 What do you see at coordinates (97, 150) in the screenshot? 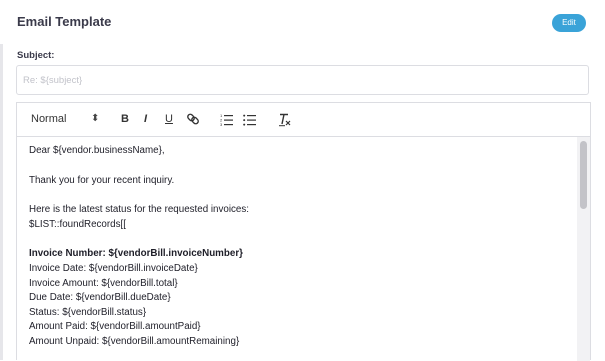
I see `greeting-line: Dear ${vendor.businessName},` at bounding box center [97, 150].